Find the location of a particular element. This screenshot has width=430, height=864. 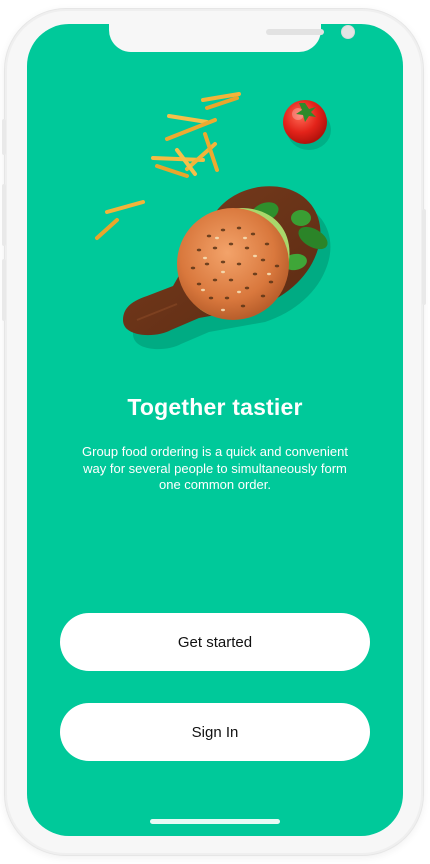

volume-up-button is located at coordinates (4, 215).